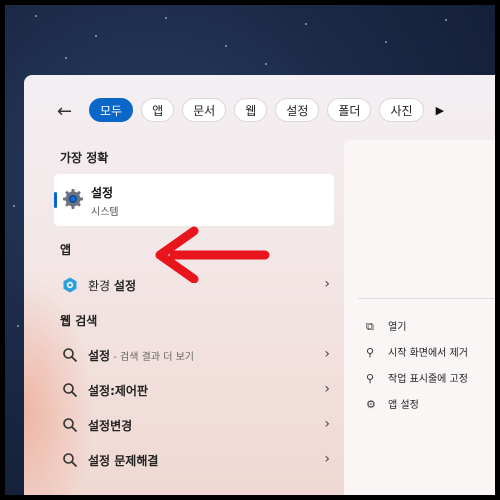 The height and width of the screenshot is (500, 500). I want to click on chip-settings: 설정, so click(297, 110).